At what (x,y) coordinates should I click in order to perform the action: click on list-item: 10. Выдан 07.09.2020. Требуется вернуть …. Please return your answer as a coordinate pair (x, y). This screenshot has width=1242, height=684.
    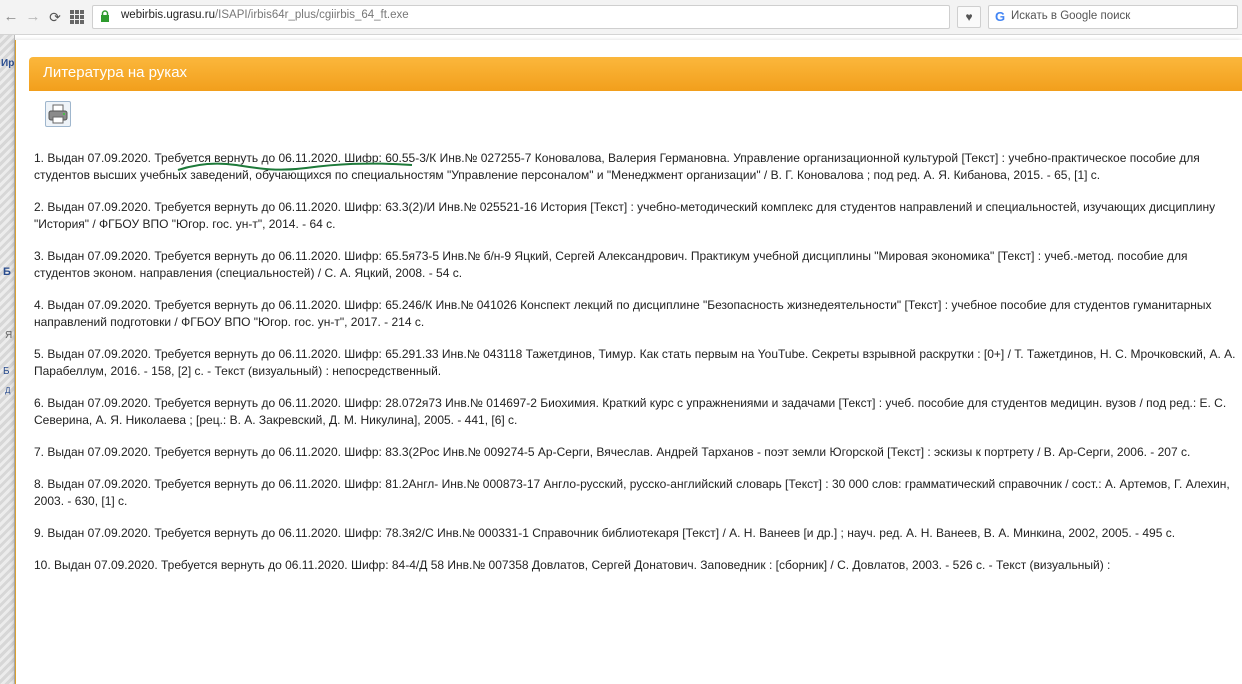
    Looking at the image, I should click on (572, 565).